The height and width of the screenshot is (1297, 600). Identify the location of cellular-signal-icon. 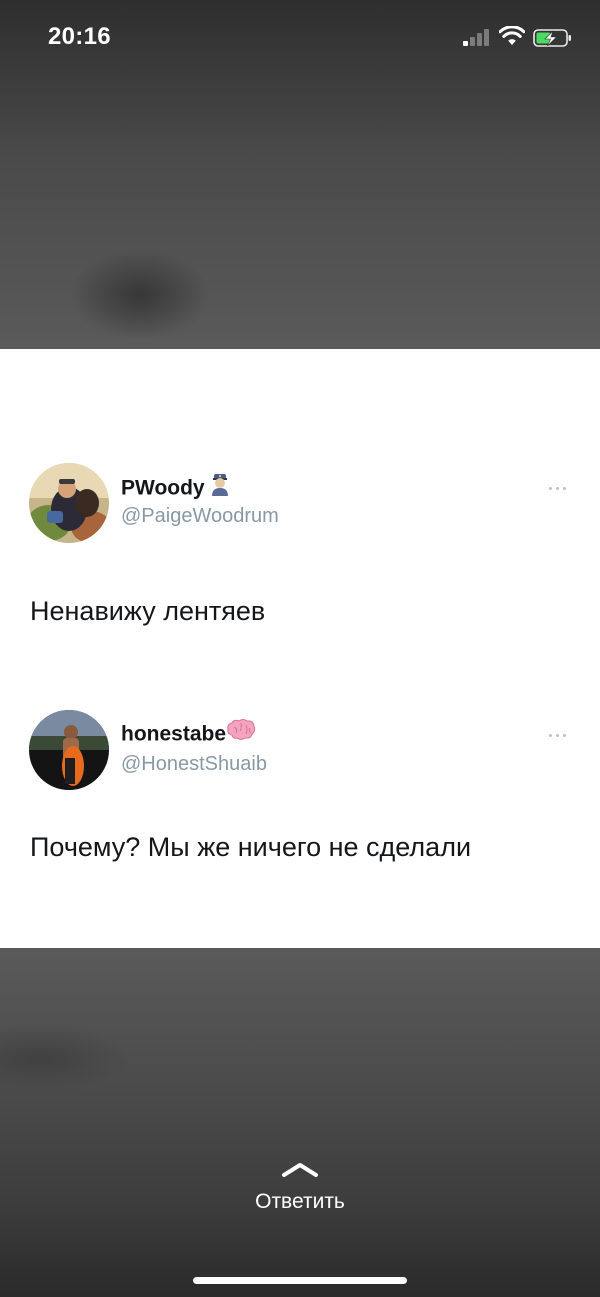
(477, 37).